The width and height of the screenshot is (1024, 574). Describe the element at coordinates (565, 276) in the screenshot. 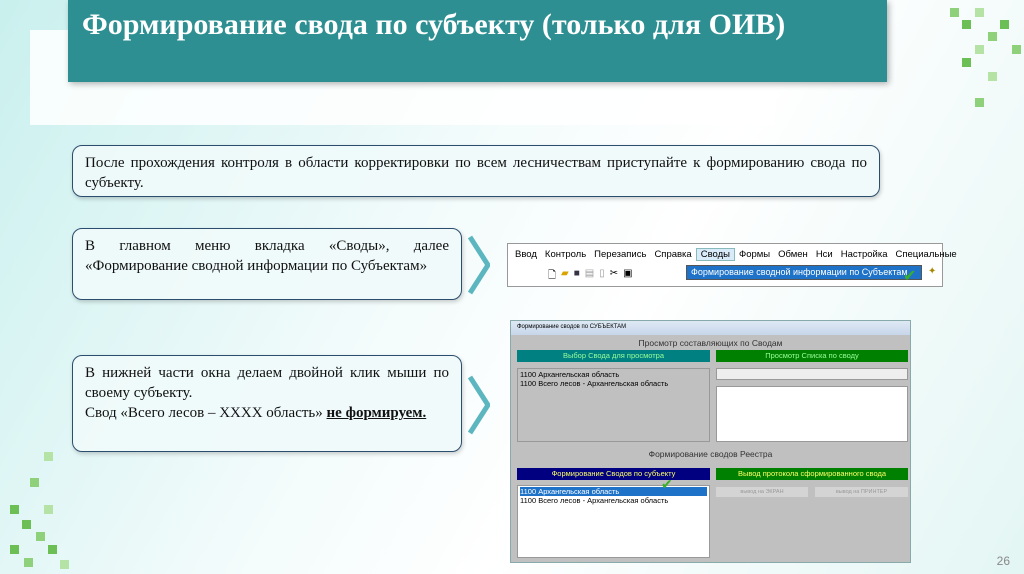

I see `open-folder-icon: ▰` at that location.